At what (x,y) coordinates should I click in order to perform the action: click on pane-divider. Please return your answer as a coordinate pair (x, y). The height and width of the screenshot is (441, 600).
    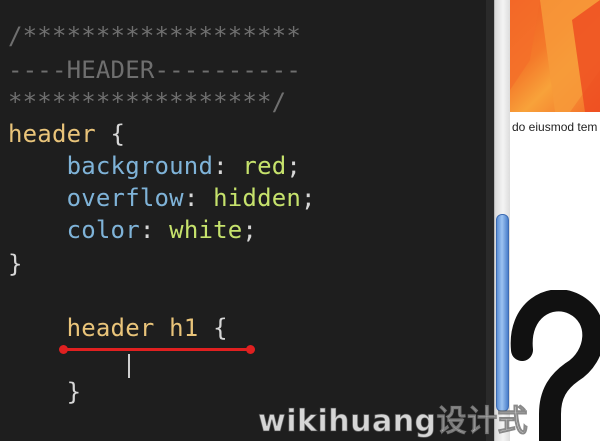
    Looking at the image, I should click on (490, 220).